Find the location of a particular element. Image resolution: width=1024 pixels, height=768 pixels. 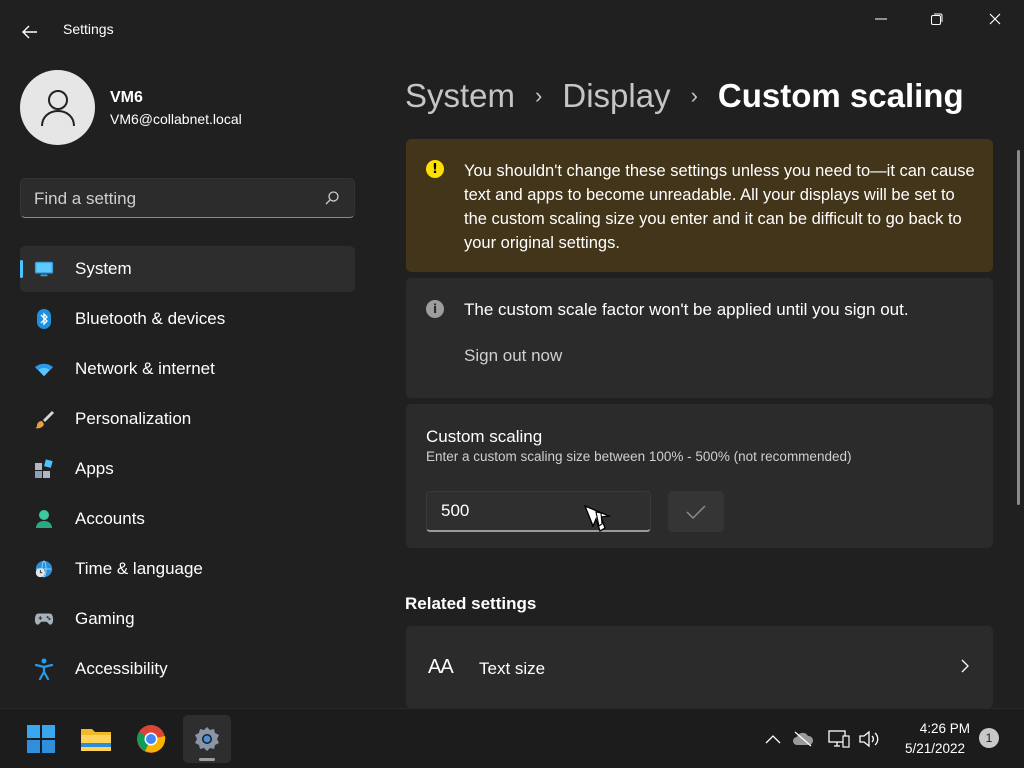

gamepad-icon is located at coordinates (44, 619).